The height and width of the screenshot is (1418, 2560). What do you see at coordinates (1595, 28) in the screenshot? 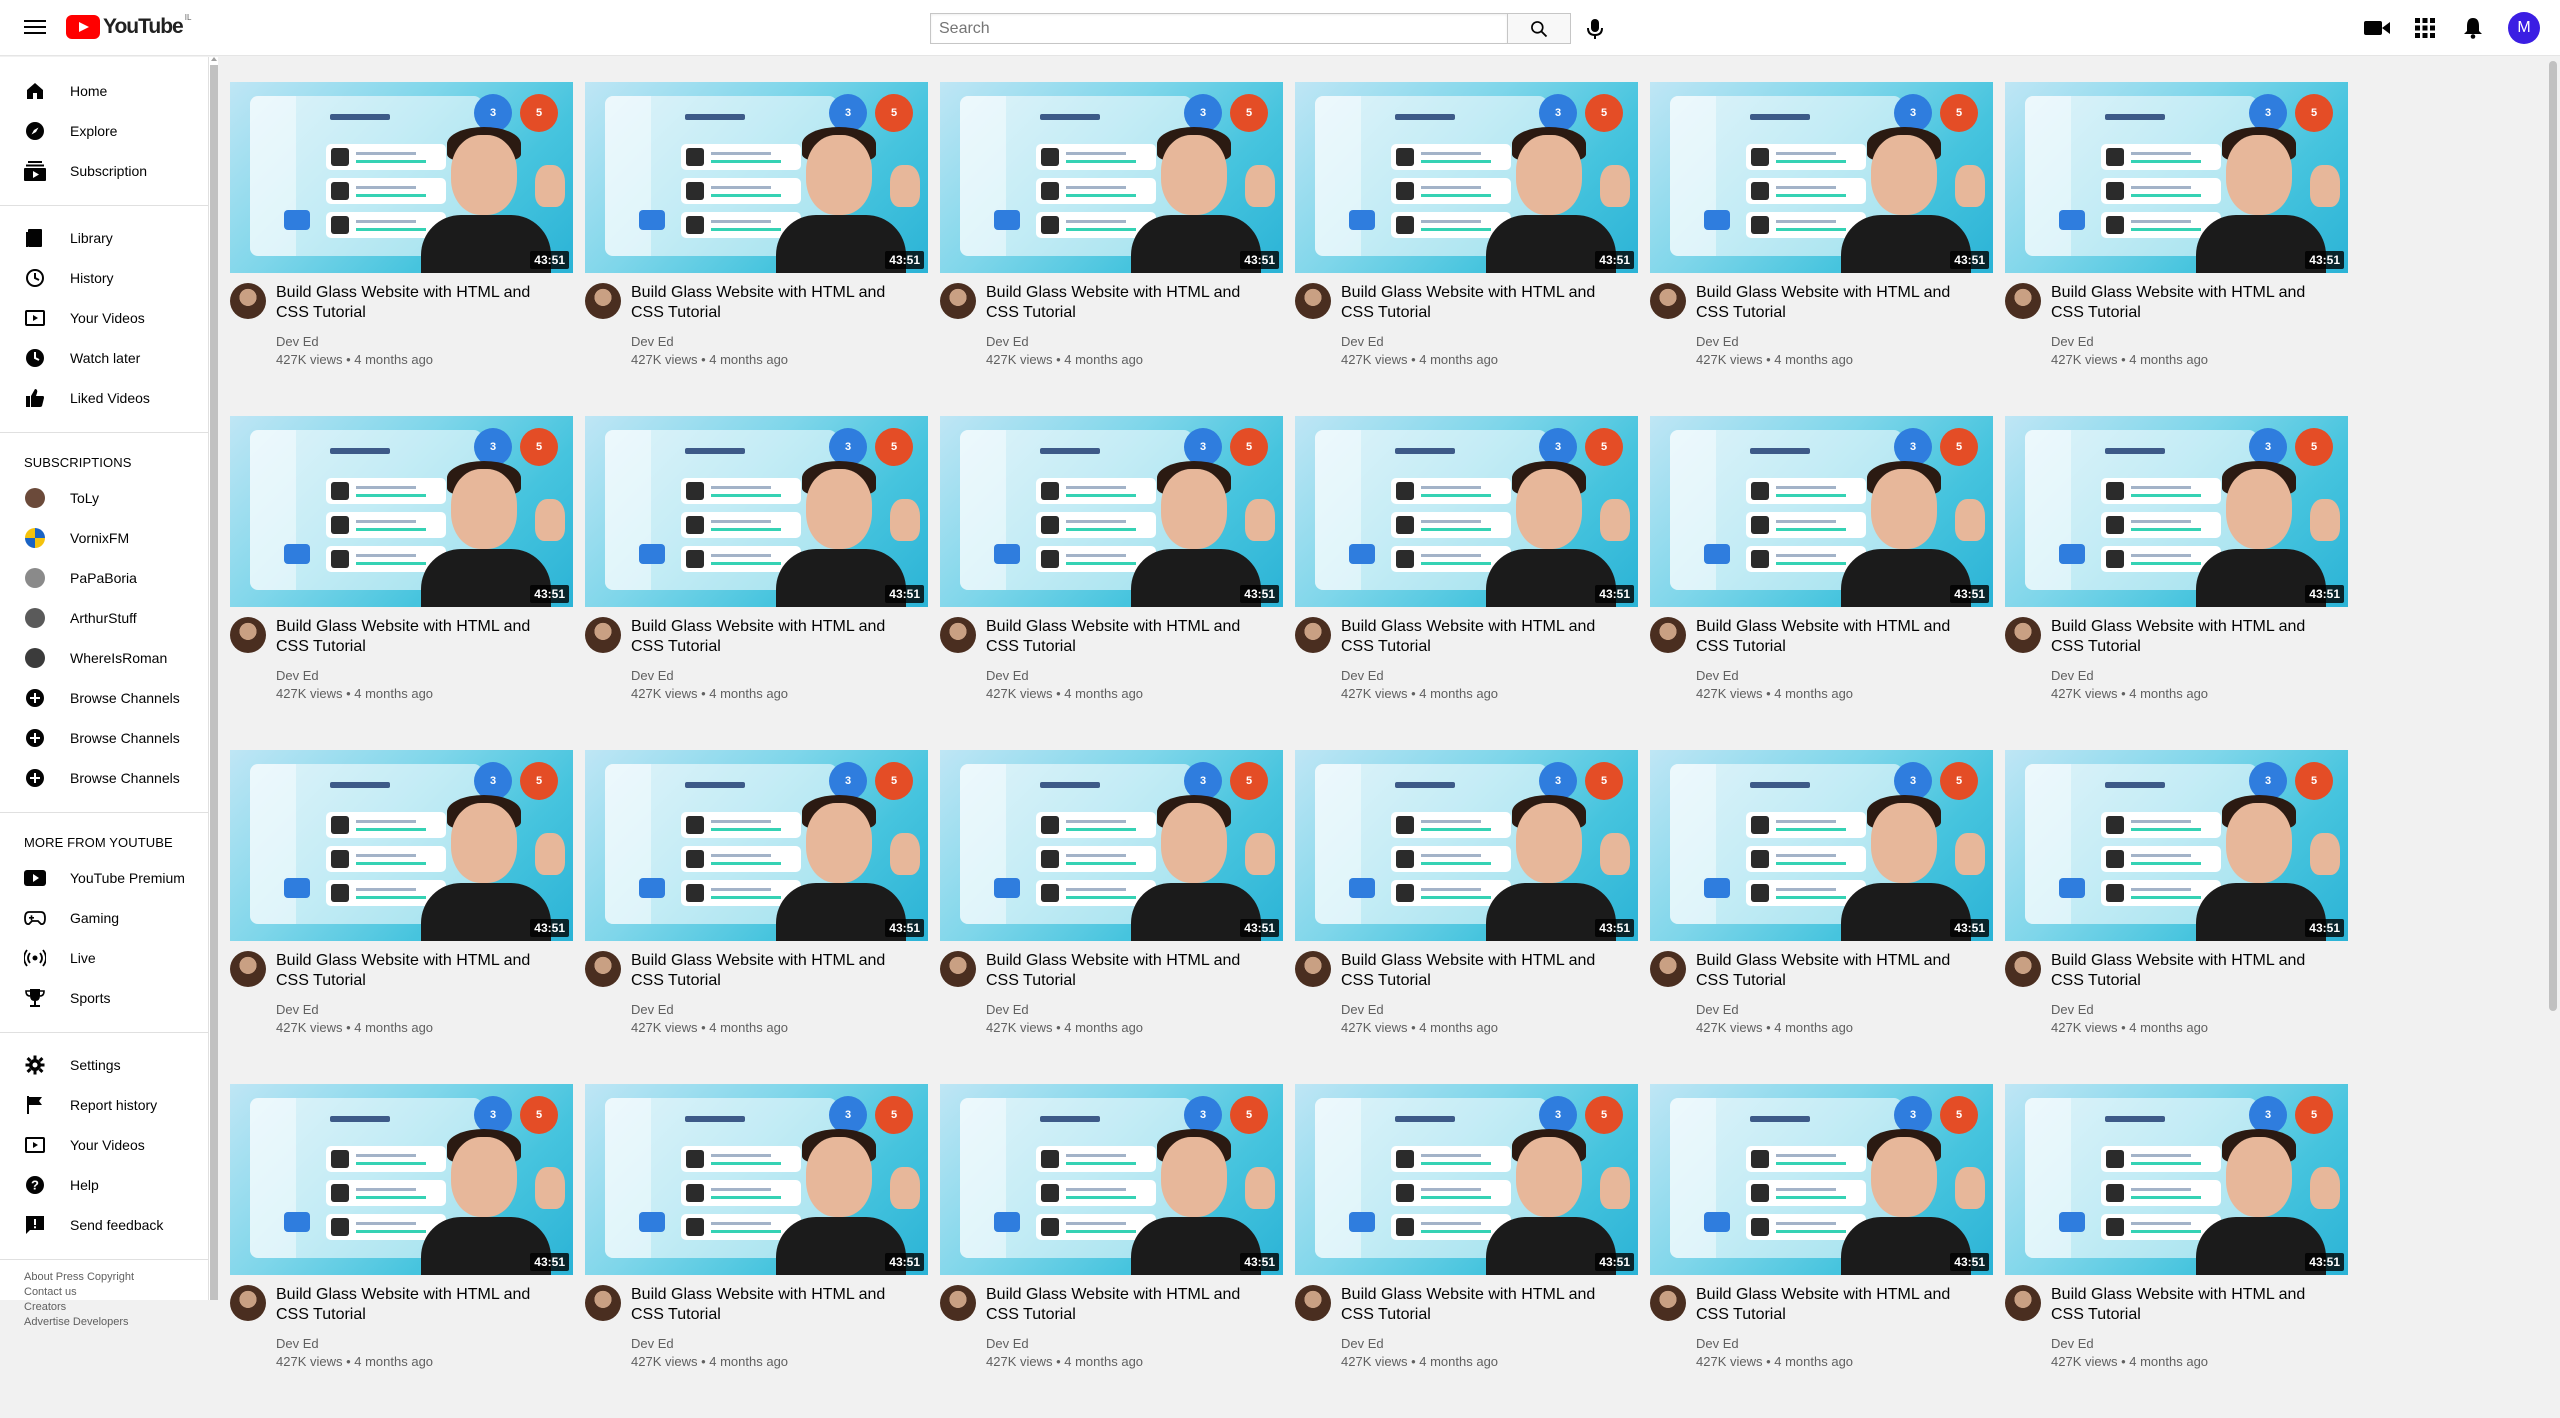
I see `voice-search-button` at bounding box center [1595, 28].